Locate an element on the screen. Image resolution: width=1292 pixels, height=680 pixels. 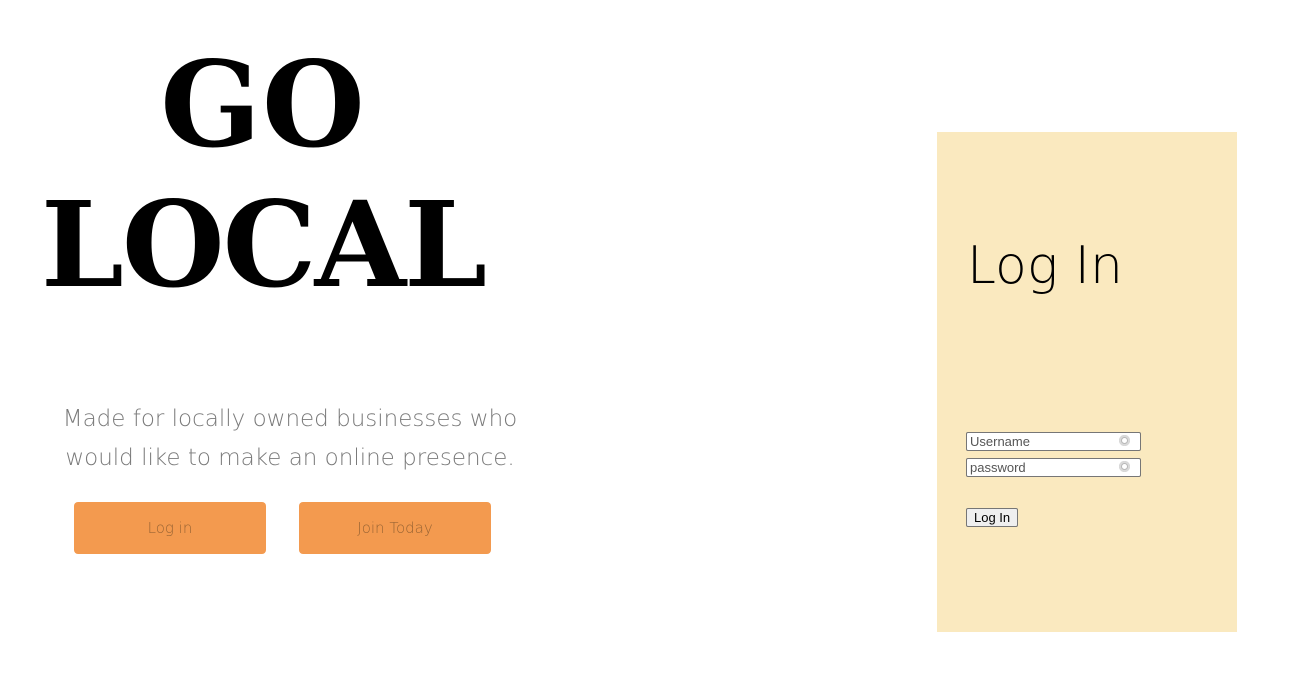
password-input is located at coordinates (1043, 467).